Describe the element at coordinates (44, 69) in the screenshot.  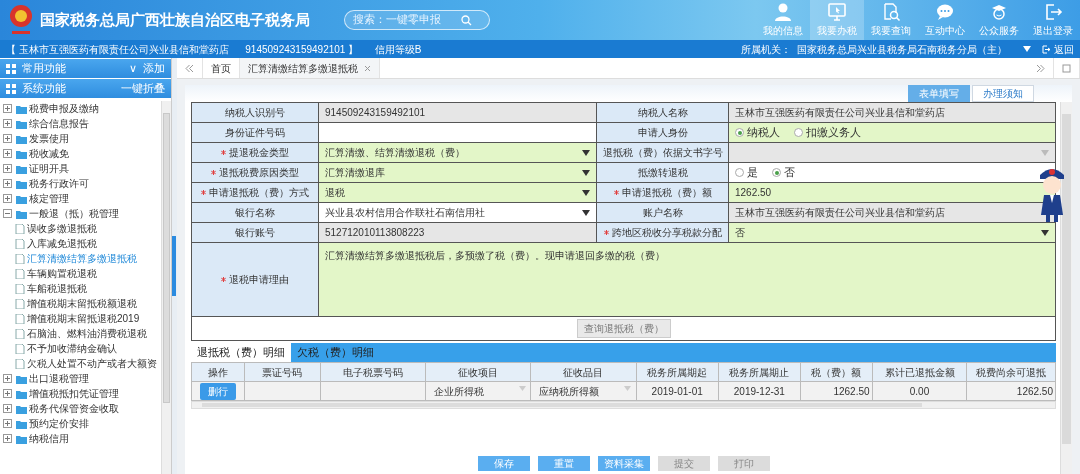
I see `panel-title: 常用功能` at that location.